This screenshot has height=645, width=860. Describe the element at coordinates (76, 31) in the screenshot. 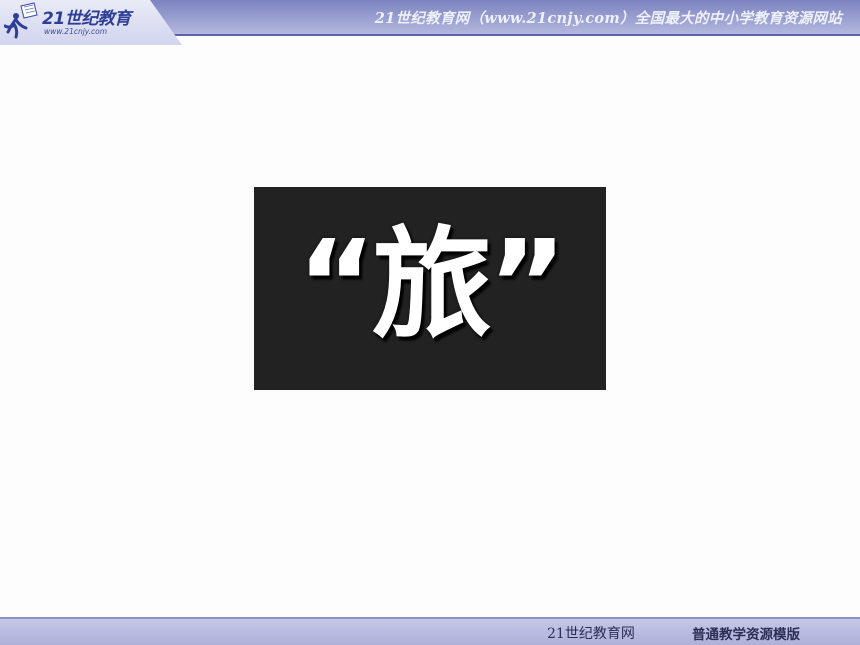

I see `logo-url: www.21cnjy.com` at that location.